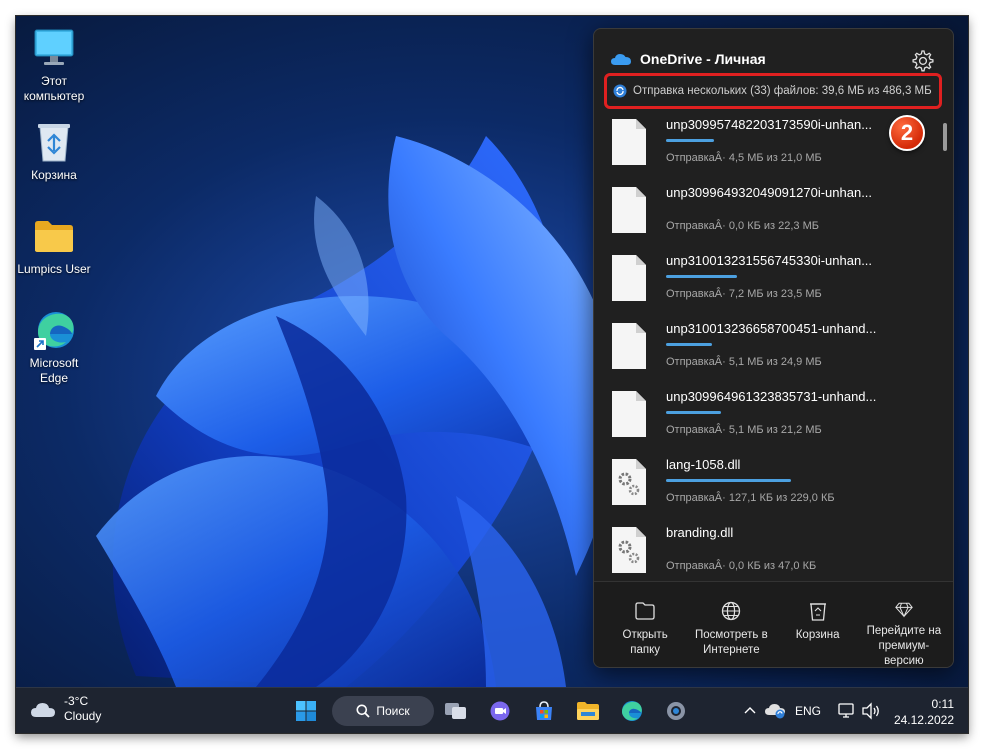 This screenshot has width=984, height=749. I want to click on desktop-icon-label: компьютер, so click(54, 96).